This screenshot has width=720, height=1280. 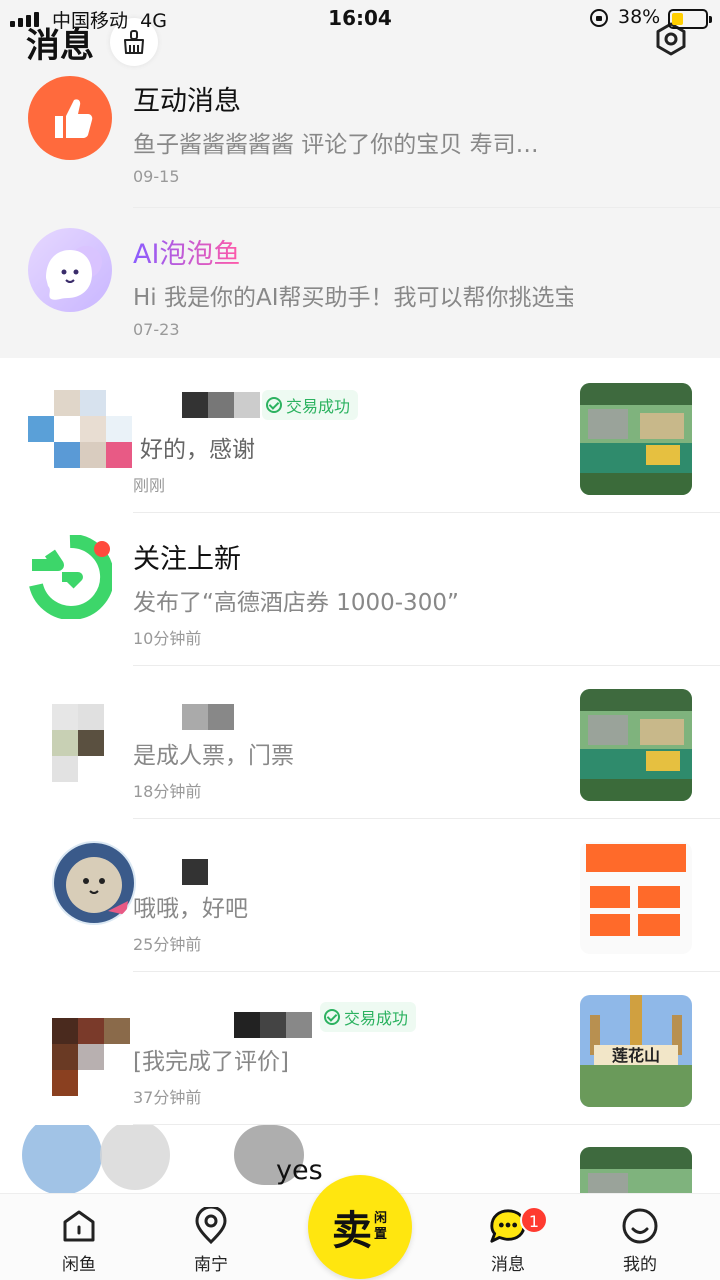 I want to click on conversation-interactions: 互动消息 鱼子酱酱酱酱酱 评论了你的宝贝 寿司… 09-15, so click(x=360, y=131).